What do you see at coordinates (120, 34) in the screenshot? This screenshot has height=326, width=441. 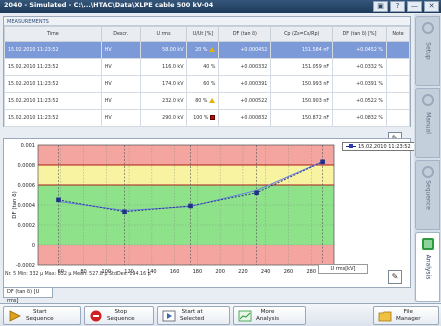 I see `col-header-descr: Descr.` at bounding box center [120, 34].